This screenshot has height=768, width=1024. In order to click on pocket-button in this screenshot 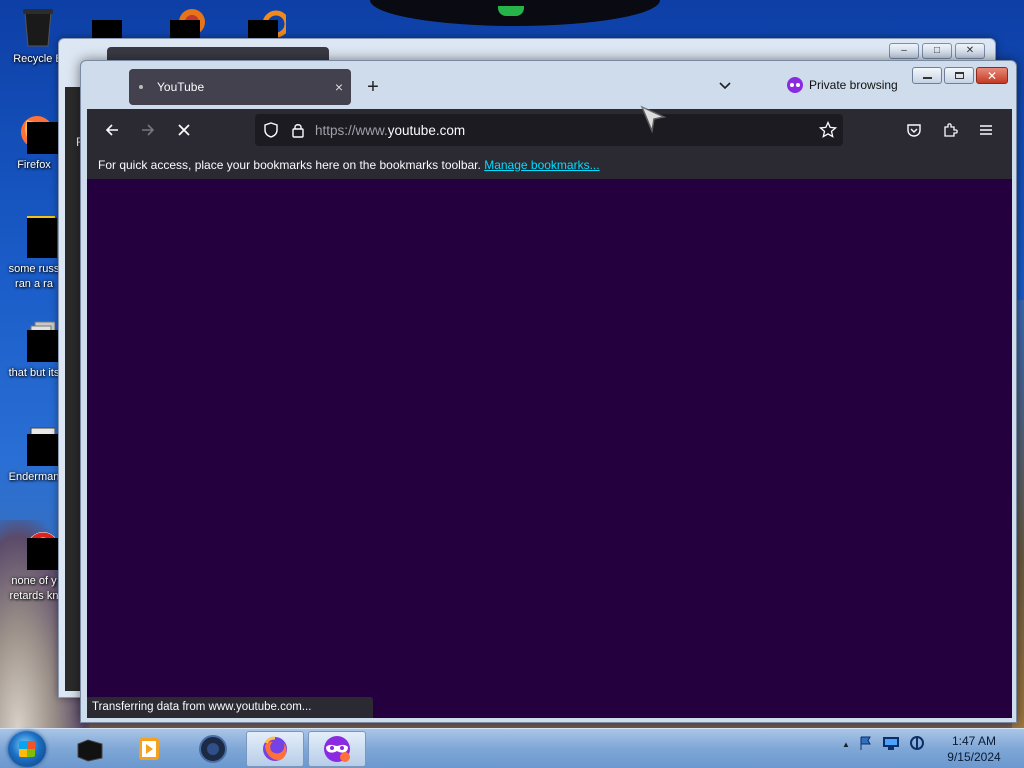, I will do `click(914, 130)`.